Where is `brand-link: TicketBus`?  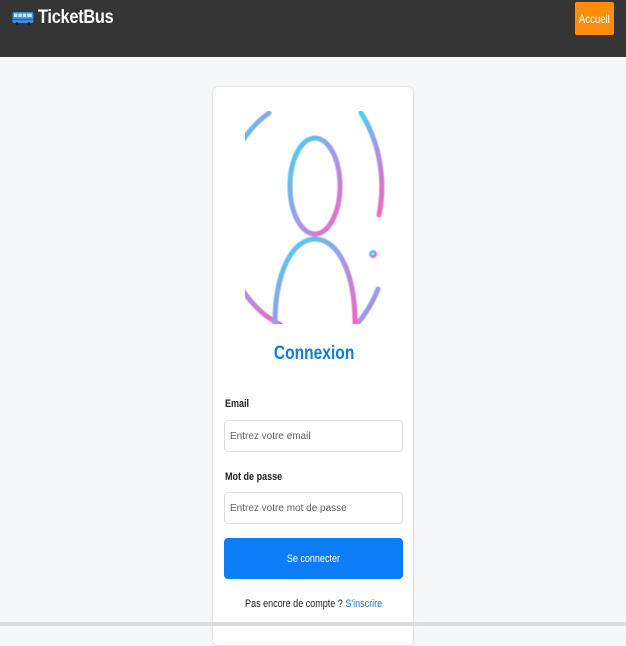
brand-link: TicketBus is located at coordinates (69, 18).